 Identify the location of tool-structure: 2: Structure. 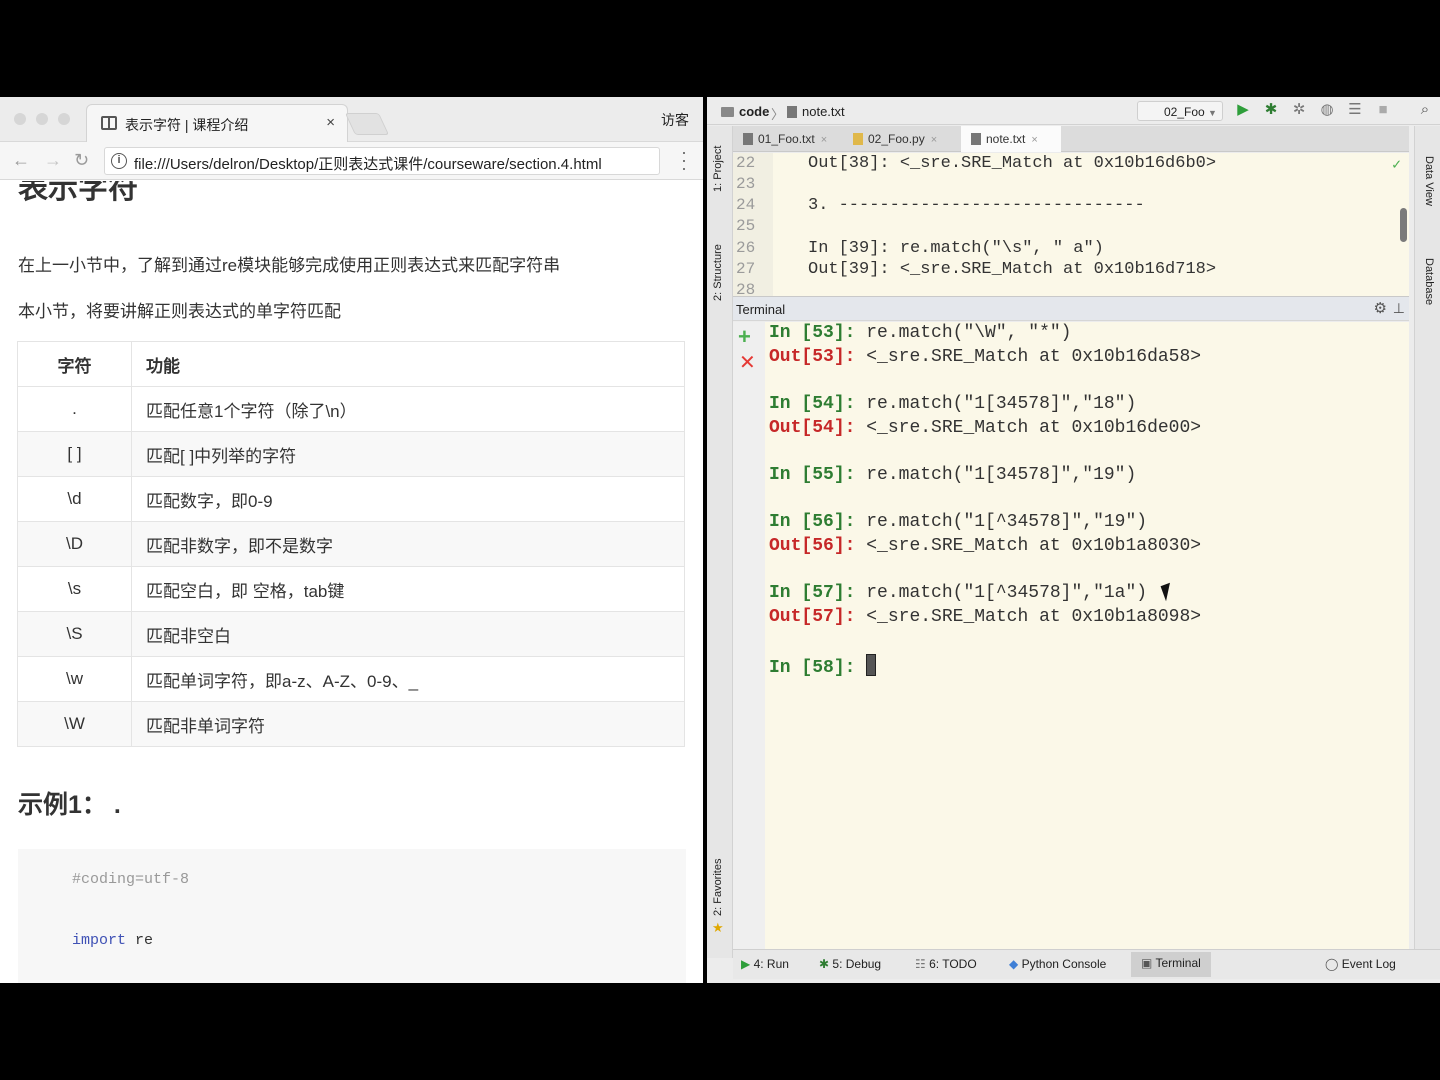
(718, 272).